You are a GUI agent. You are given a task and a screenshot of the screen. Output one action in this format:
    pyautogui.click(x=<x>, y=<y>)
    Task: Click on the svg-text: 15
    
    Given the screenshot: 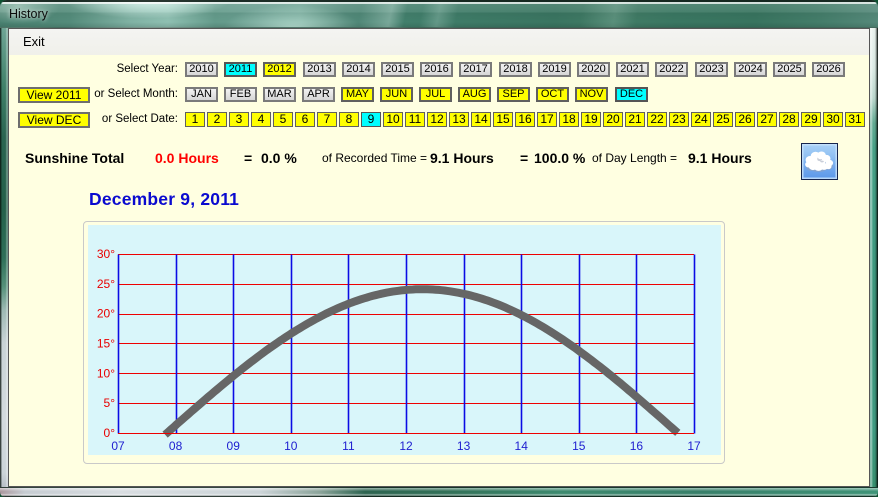 What is the action you would take?
    pyautogui.click(x=579, y=446)
    